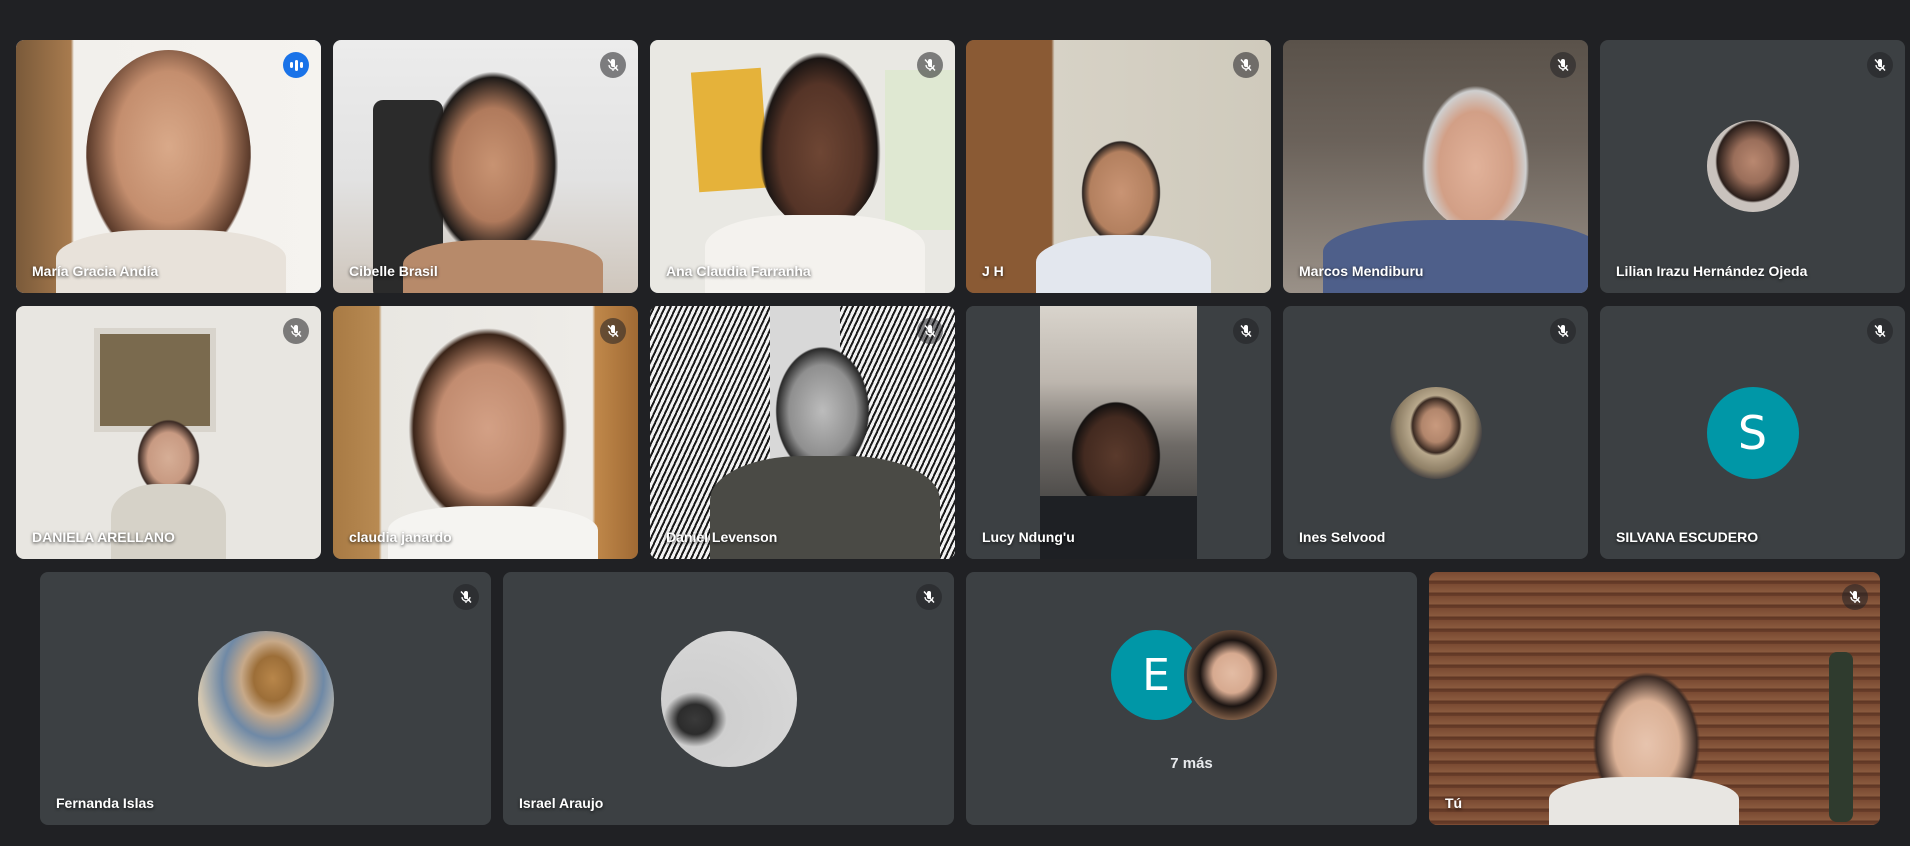  Describe the element at coordinates (1687, 537) in the screenshot. I see `participant-name: SILVANA ESCUDERO` at that location.